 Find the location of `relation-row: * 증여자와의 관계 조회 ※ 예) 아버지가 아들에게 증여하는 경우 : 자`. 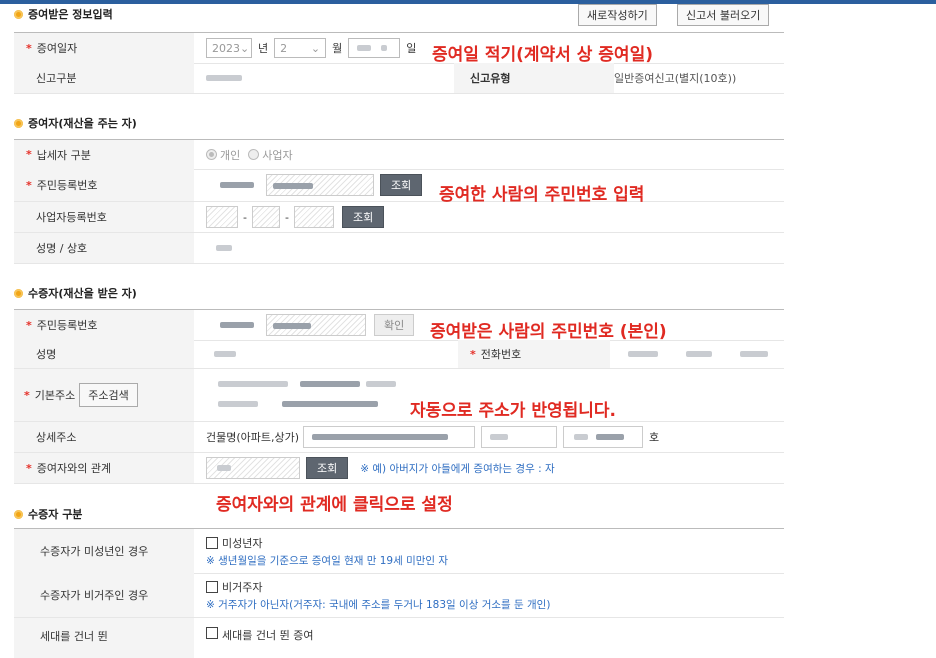

relation-row: * 증여자와의 관계 조회 ※ 예) 아버지가 아들에게 증여하는 경우 : 자 is located at coordinates (399, 468).